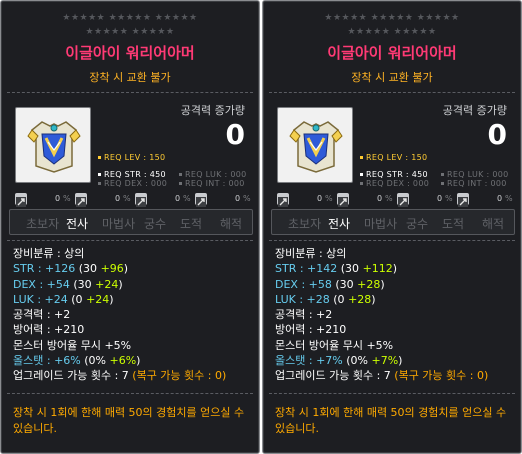  Describe the element at coordinates (77, 361) in the screenshot. I see `stat-allstat: 올스탯 : +6% (0% +6%)` at that location.